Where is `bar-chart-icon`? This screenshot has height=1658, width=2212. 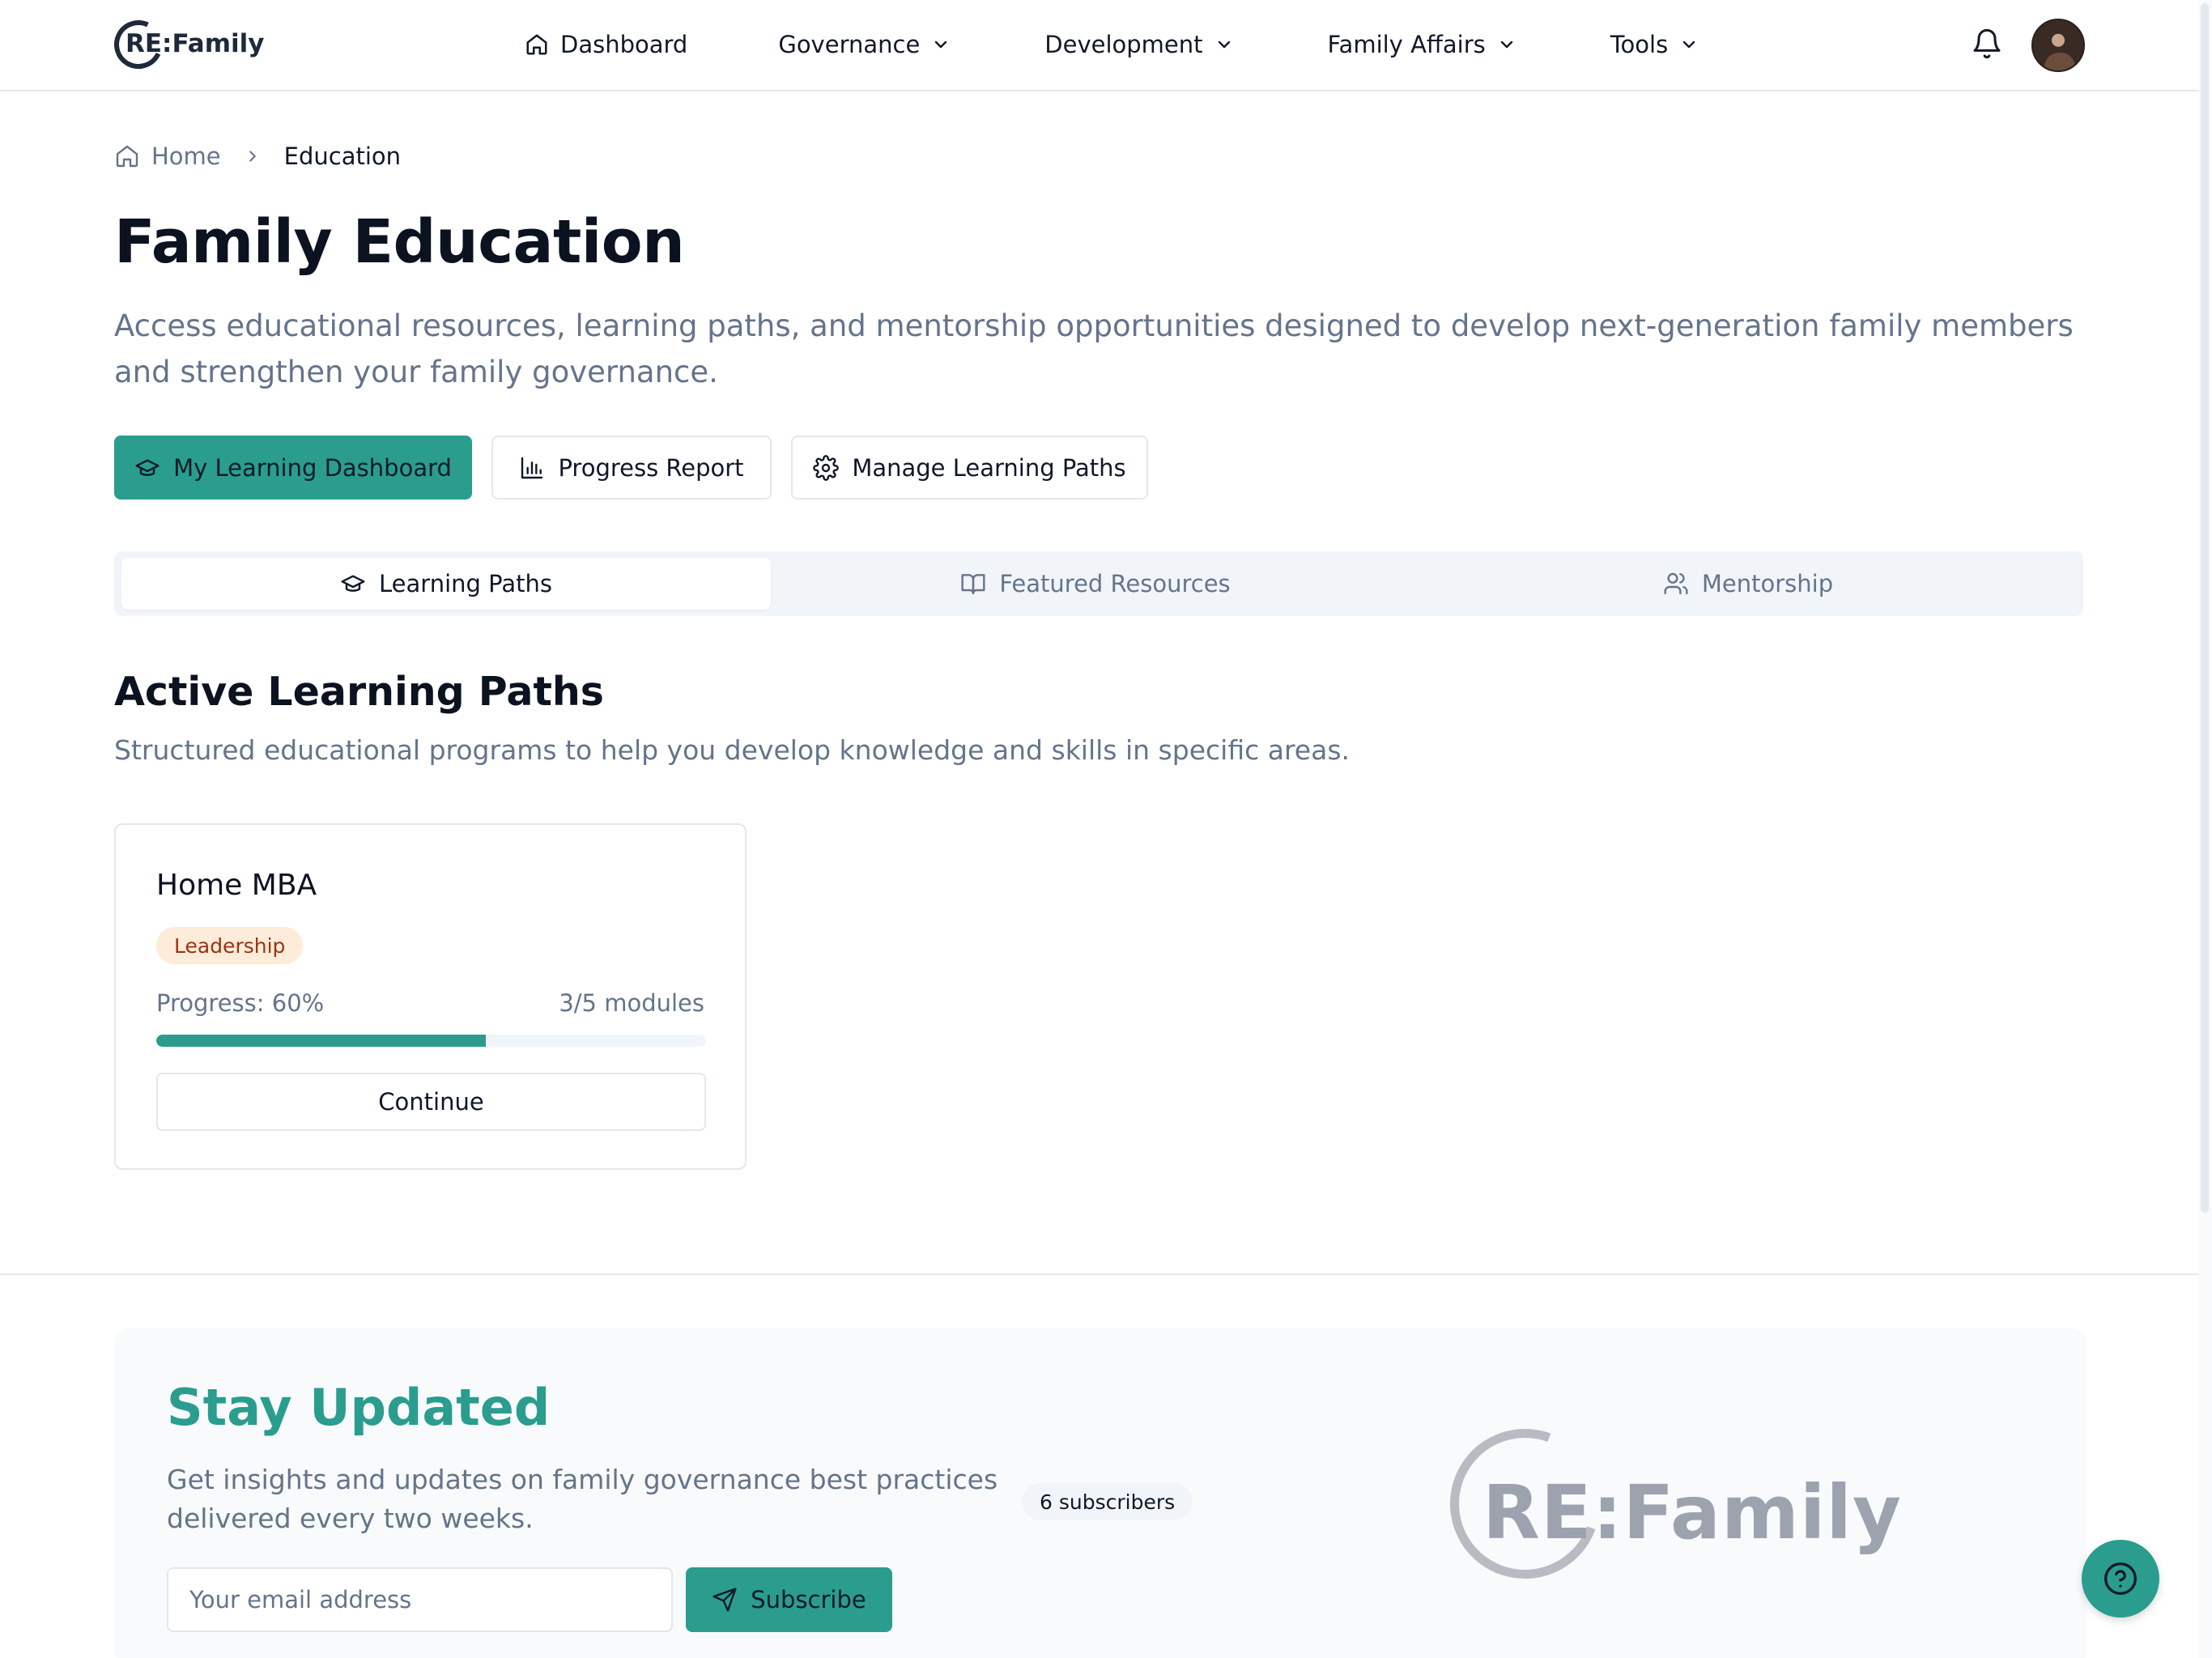
bar-chart-icon is located at coordinates (532, 467).